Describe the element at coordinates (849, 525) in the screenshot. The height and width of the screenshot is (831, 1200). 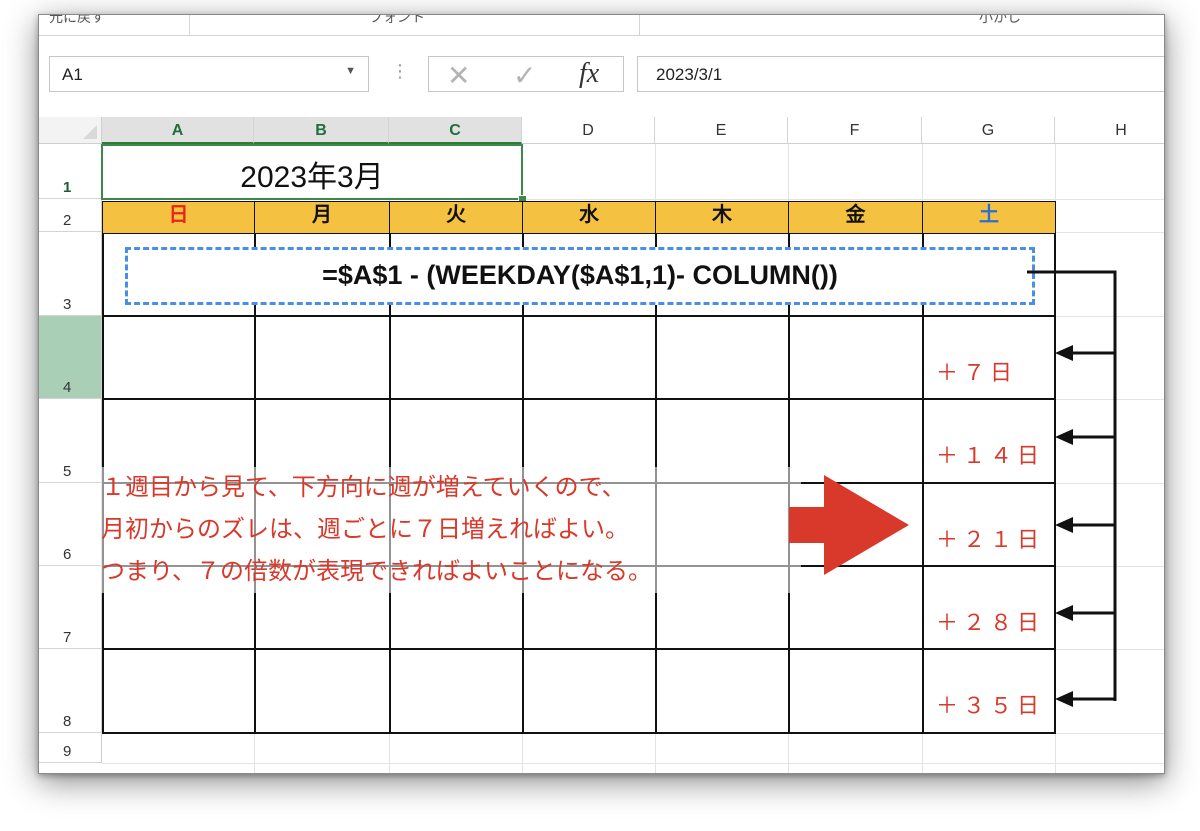
I see `big-right-arrow` at that location.